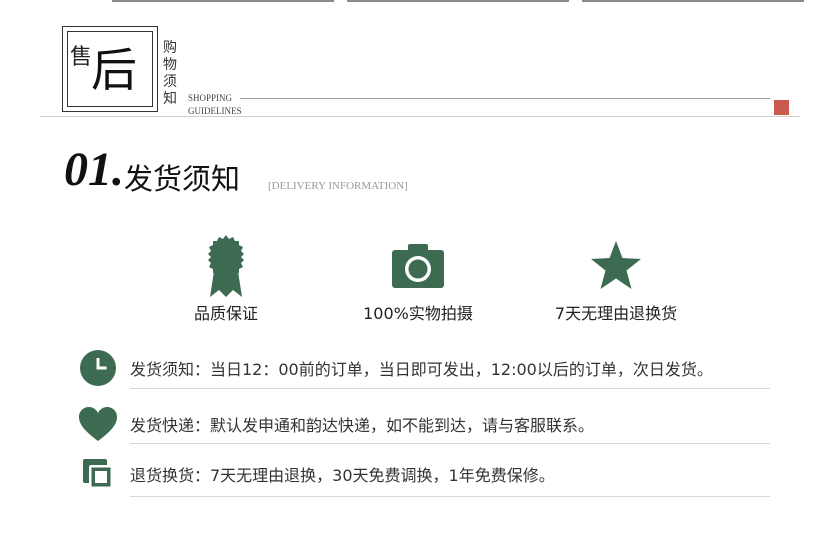  I want to click on header-divider, so click(505, 98).